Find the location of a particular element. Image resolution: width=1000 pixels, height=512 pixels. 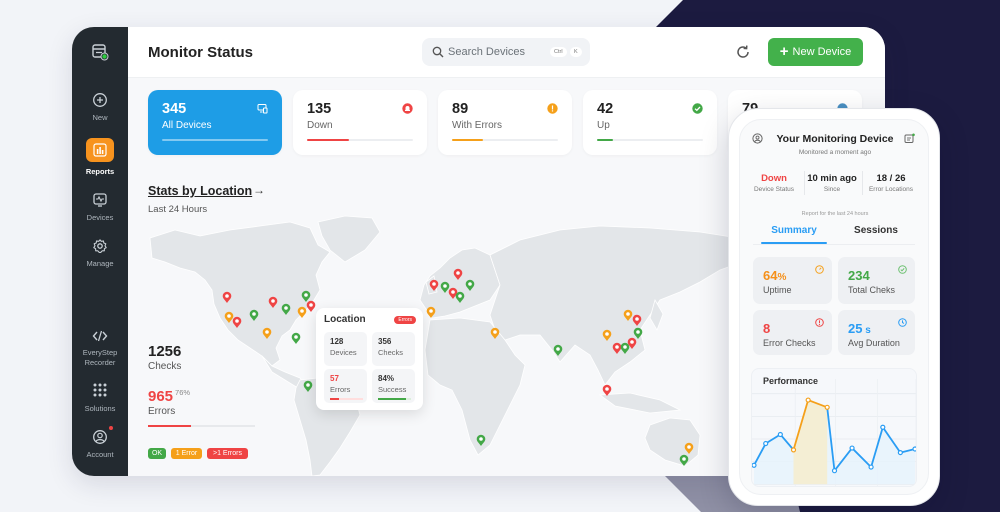

metric-card-avg-duration: 25 s Avg Duration is located at coordinates (876, 332).